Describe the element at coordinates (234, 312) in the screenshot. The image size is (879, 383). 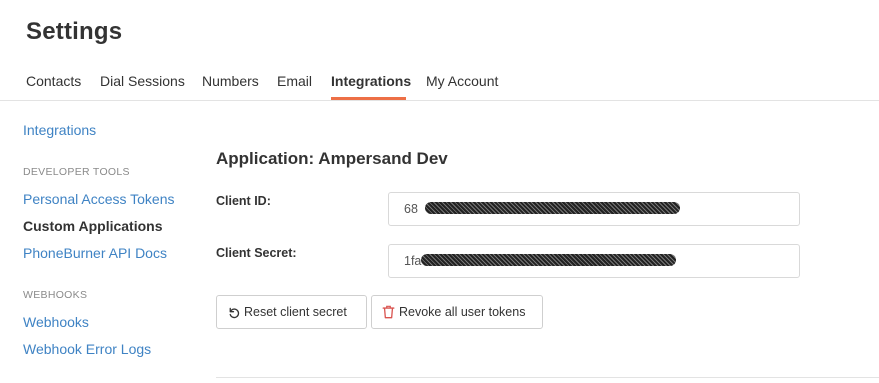
I see `undo-icon` at that location.